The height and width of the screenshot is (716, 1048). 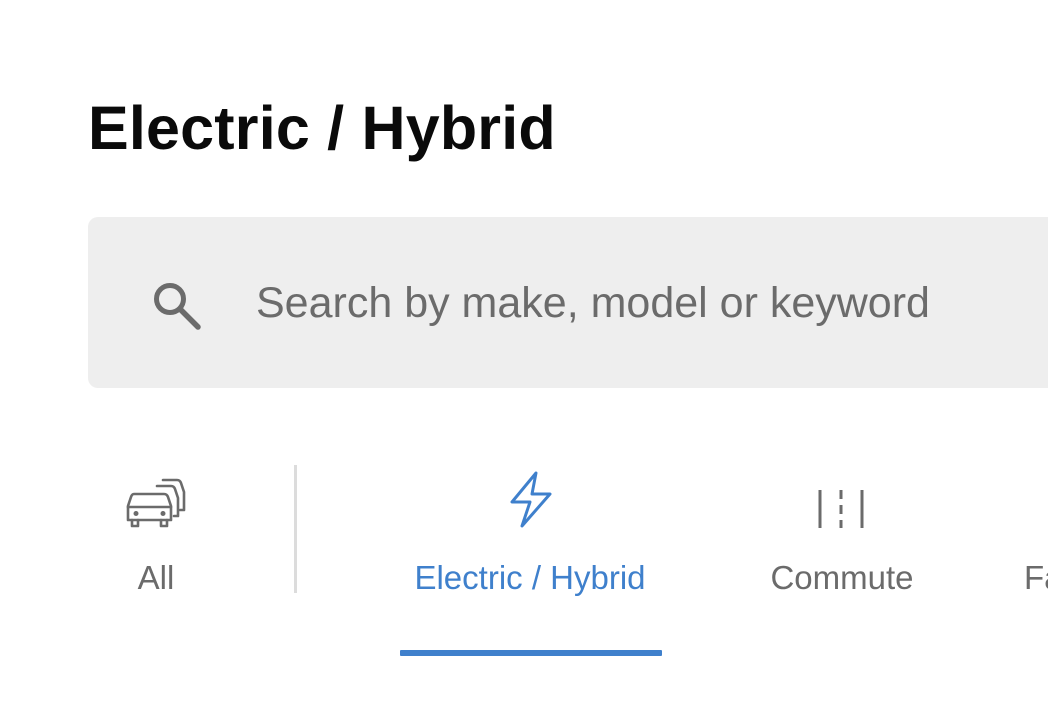 I want to click on category-commute: Commute, so click(x=842, y=535).